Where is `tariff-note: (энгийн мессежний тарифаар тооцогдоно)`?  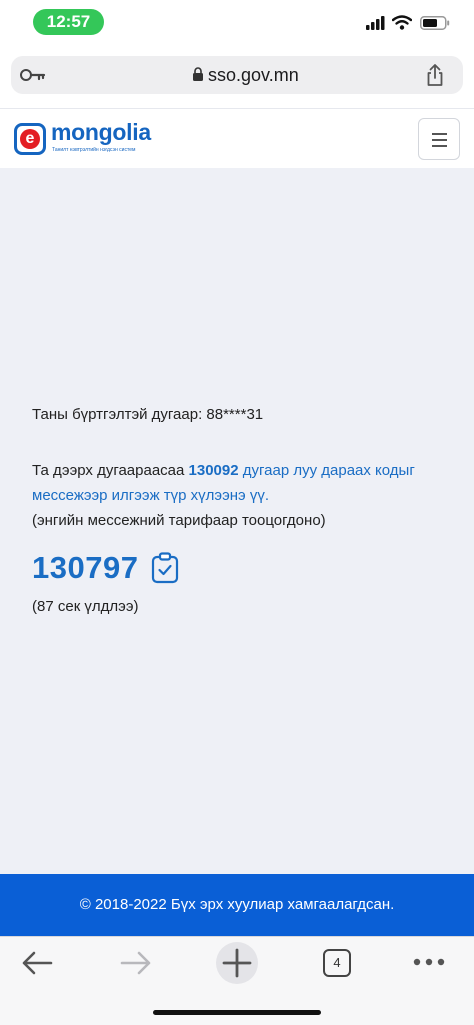 tariff-note: (энгийн мессежний тарифаар тооцогдоно) is located at coordinates (179, 520).